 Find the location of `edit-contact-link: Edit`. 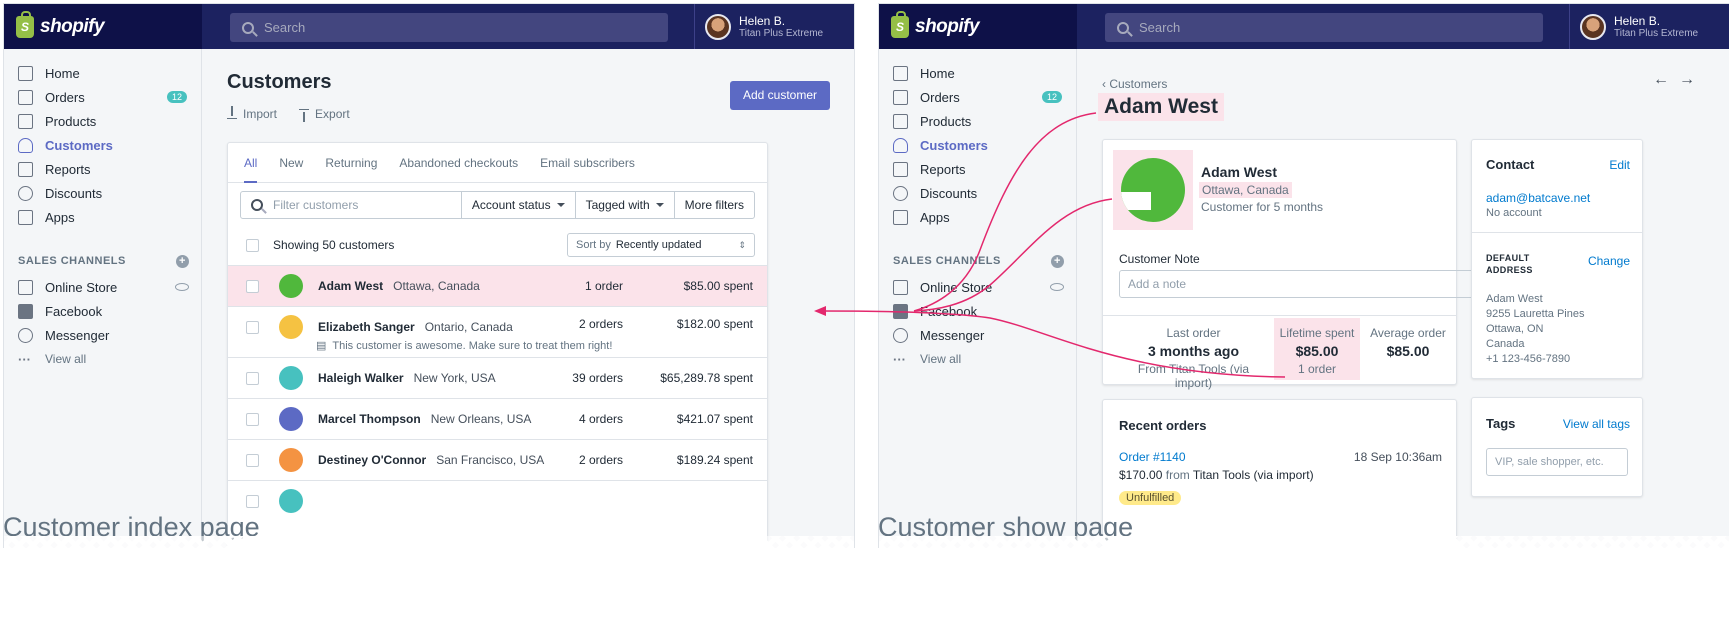

edit-contact-link: Edit is located at coordinates (1619, 165).